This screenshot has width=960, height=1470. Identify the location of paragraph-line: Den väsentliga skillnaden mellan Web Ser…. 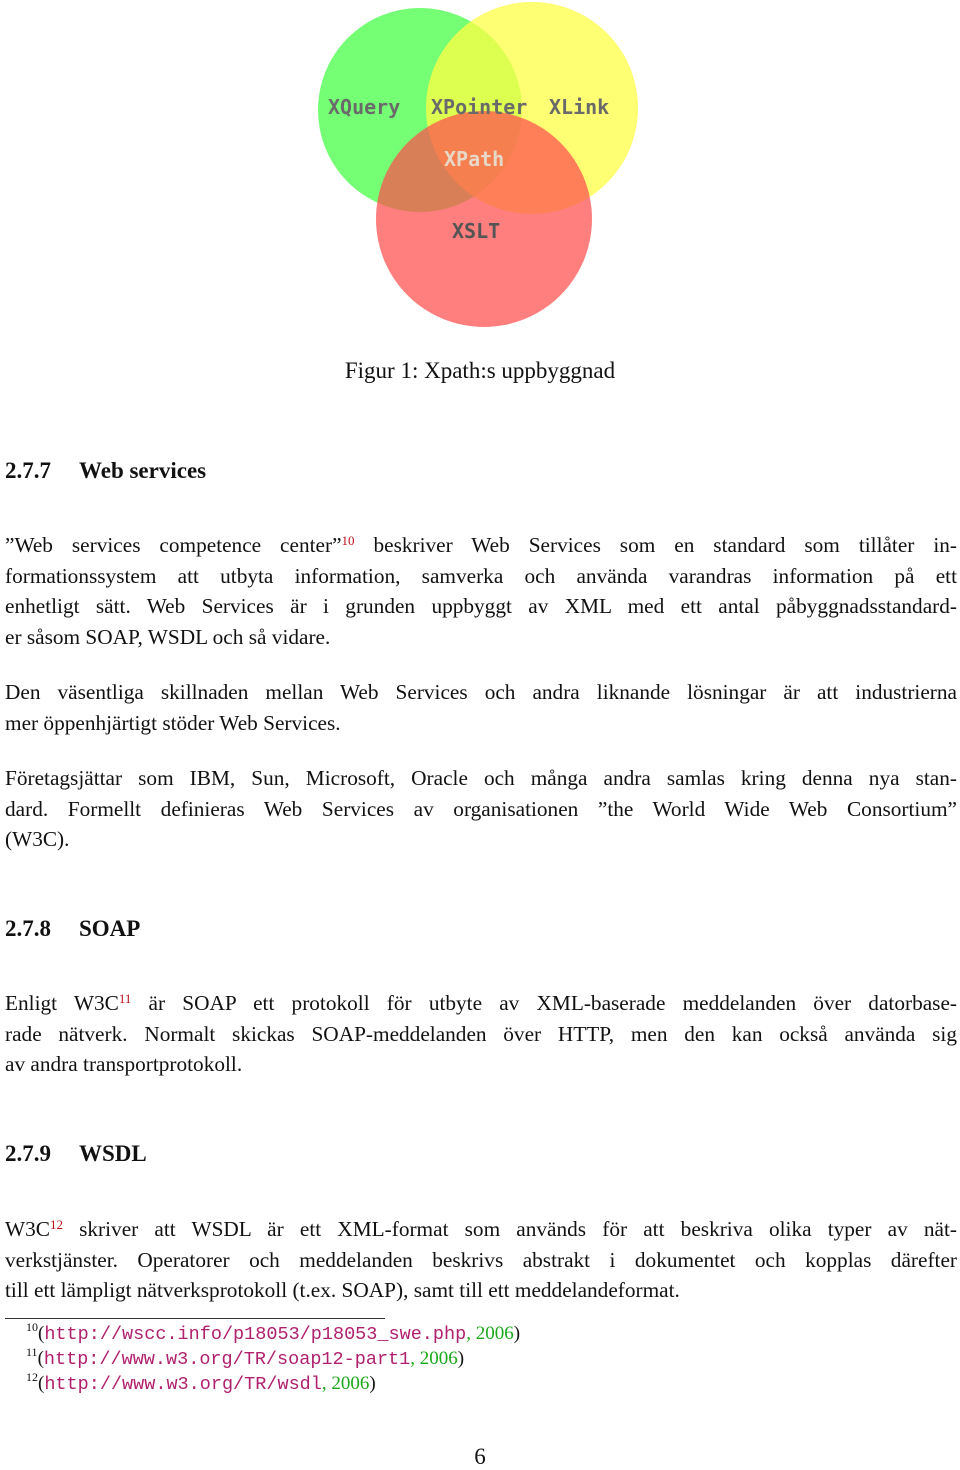
(481, 692).